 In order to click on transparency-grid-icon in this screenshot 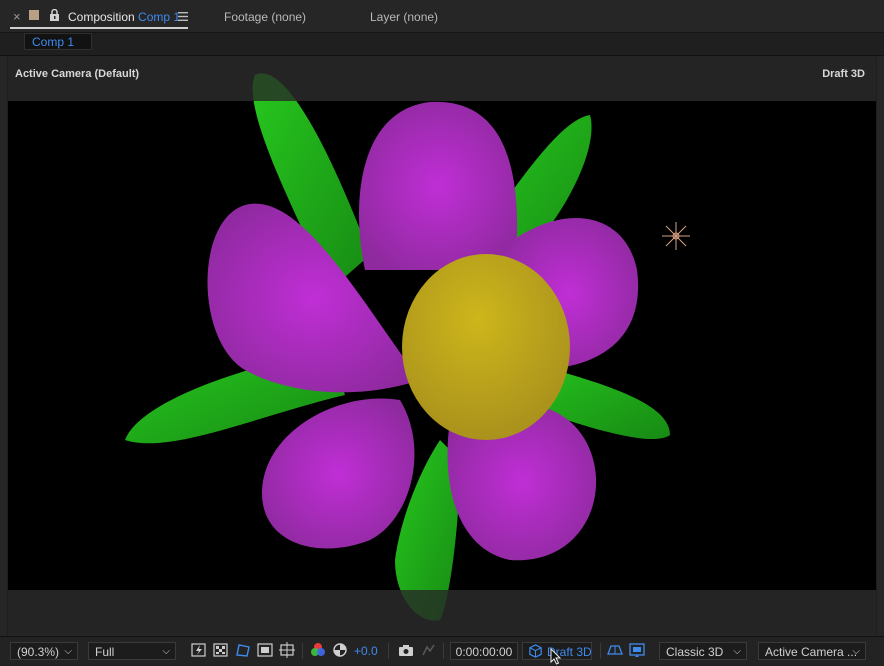, I will do `click(221, 650)`.